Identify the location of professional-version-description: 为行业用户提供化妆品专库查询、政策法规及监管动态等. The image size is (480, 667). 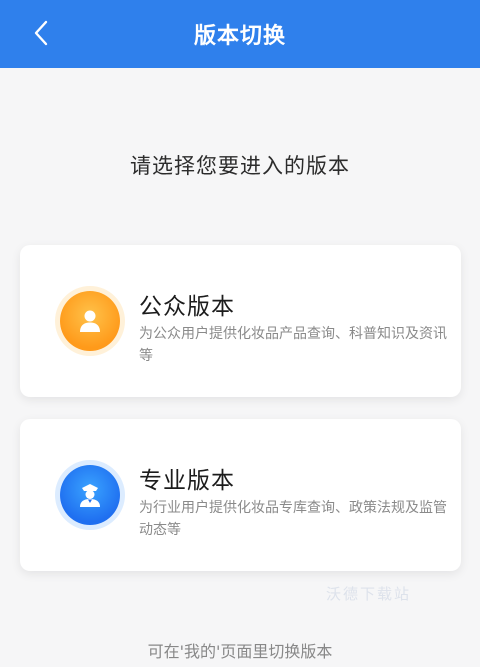
(293, 519).